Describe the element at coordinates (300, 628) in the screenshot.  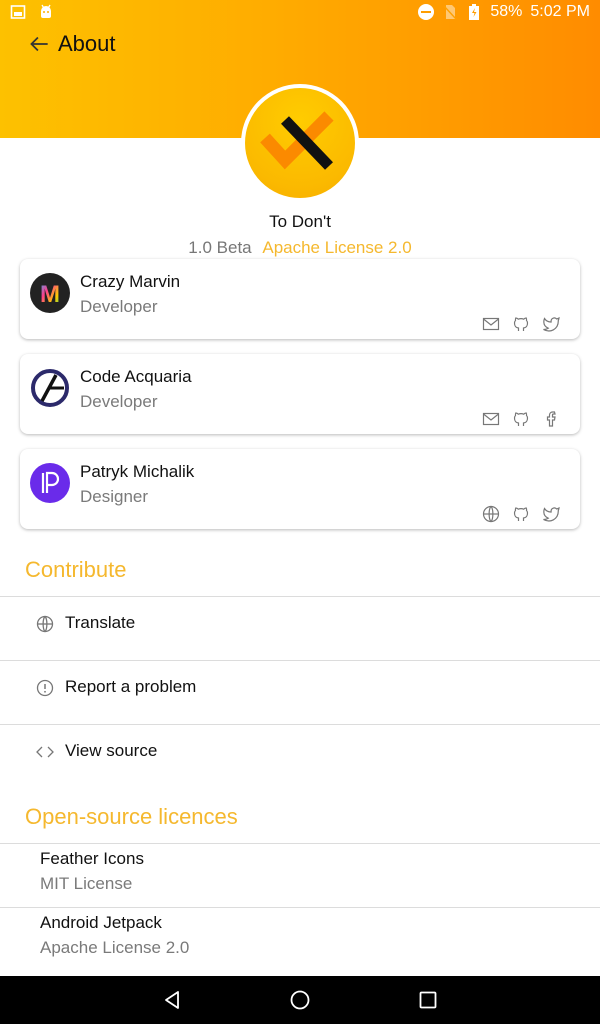
I see `contribute-item-translate: Translate` at that location.